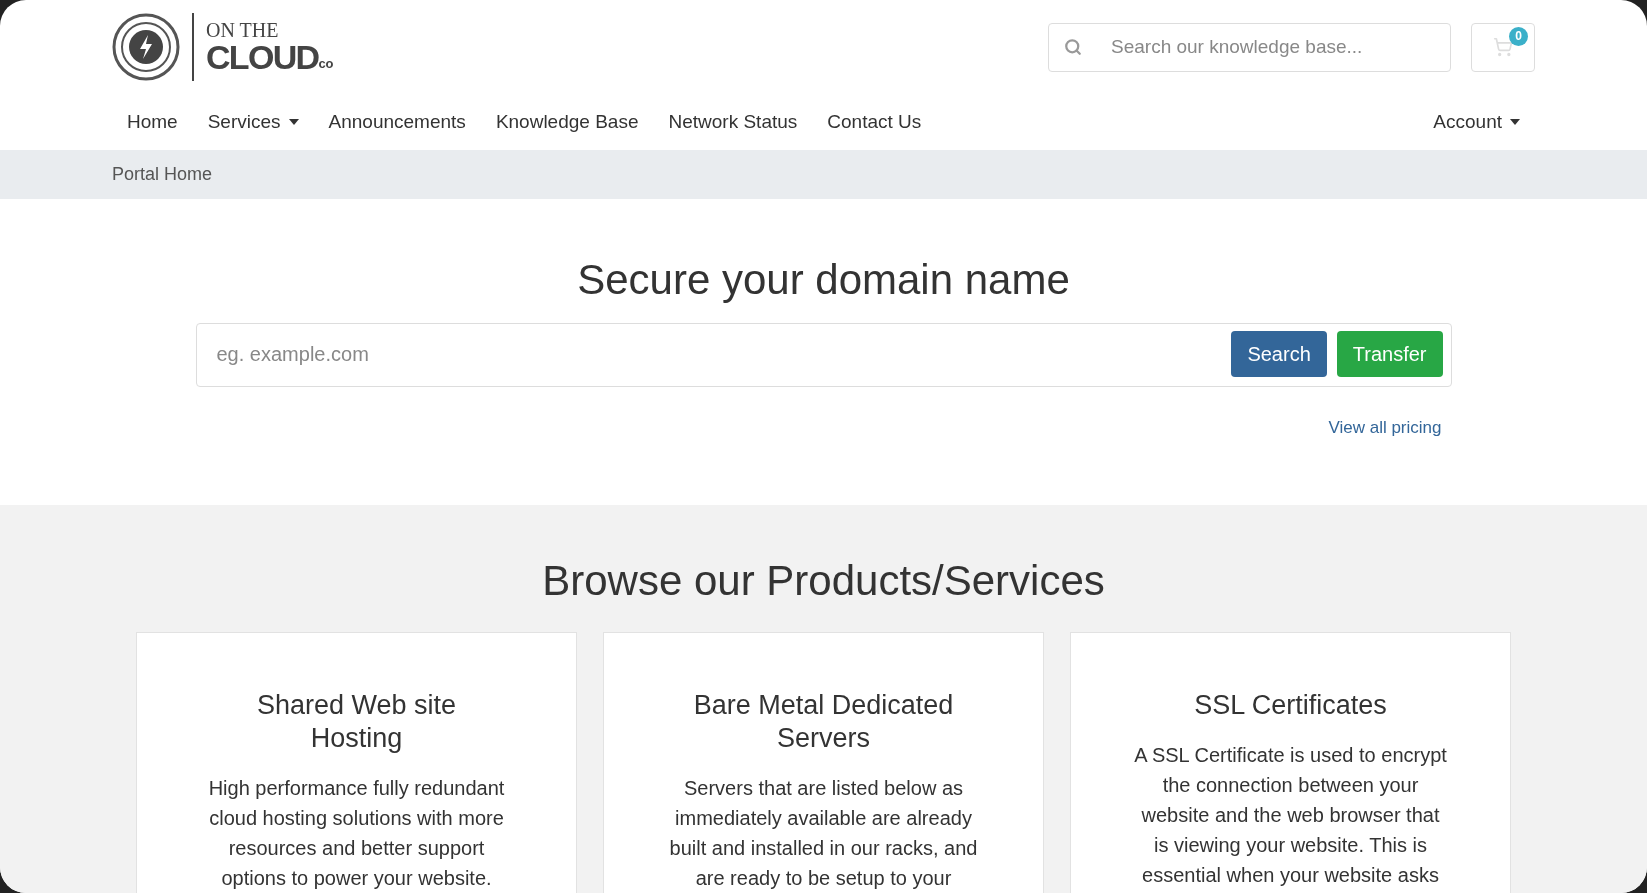  I want to click on cart-icon, so click(1503, 47).